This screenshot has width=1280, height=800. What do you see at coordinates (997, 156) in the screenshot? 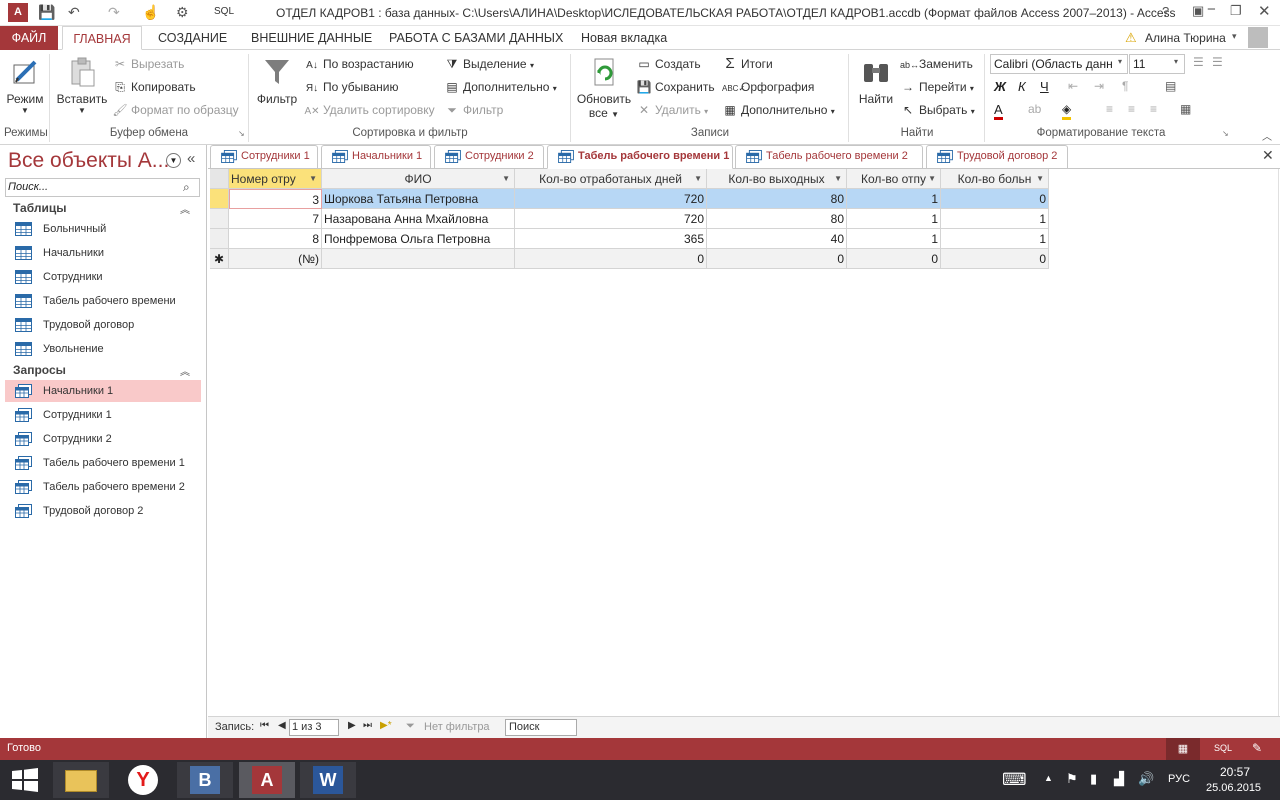
I see `document-tab: Трудовой договор 2` at bounding box center [997, 156].